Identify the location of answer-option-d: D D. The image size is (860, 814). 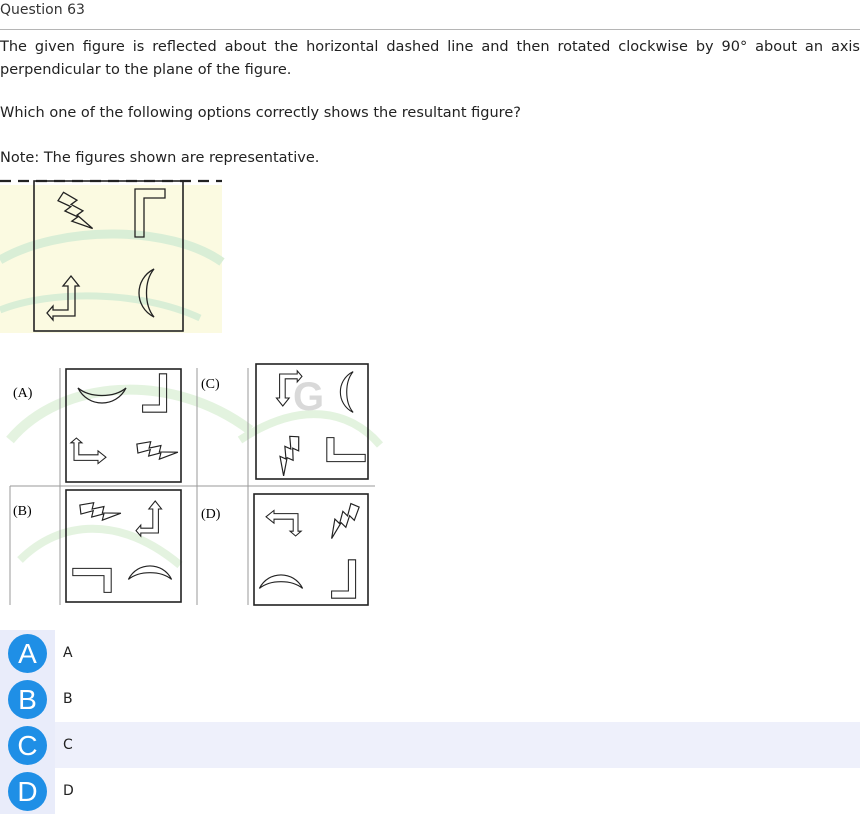
(430, 791).